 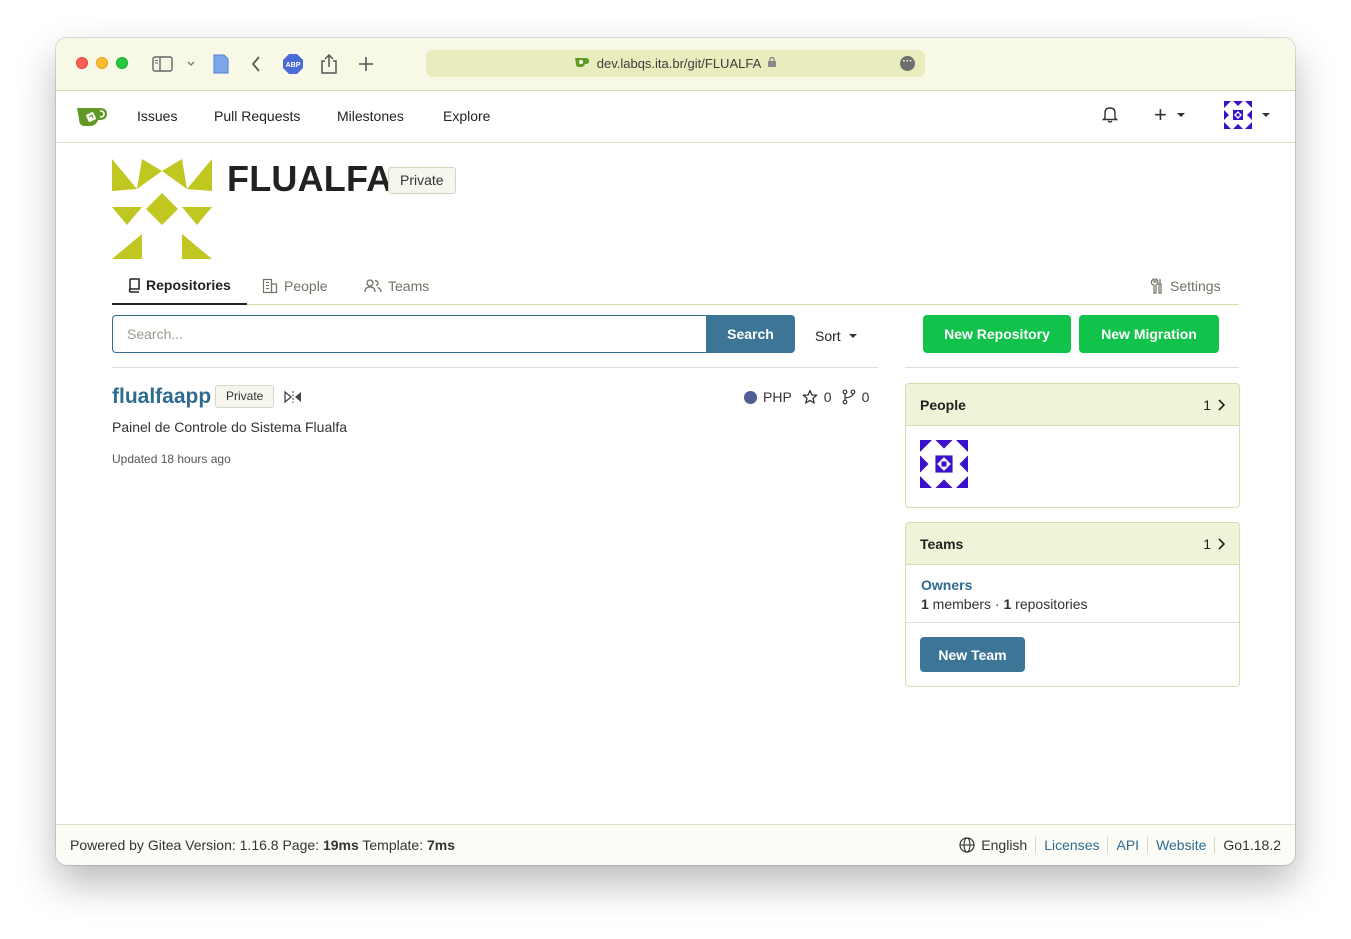 I want to click on teams-card-header: Teams 1, so click(x=1072, y=544).